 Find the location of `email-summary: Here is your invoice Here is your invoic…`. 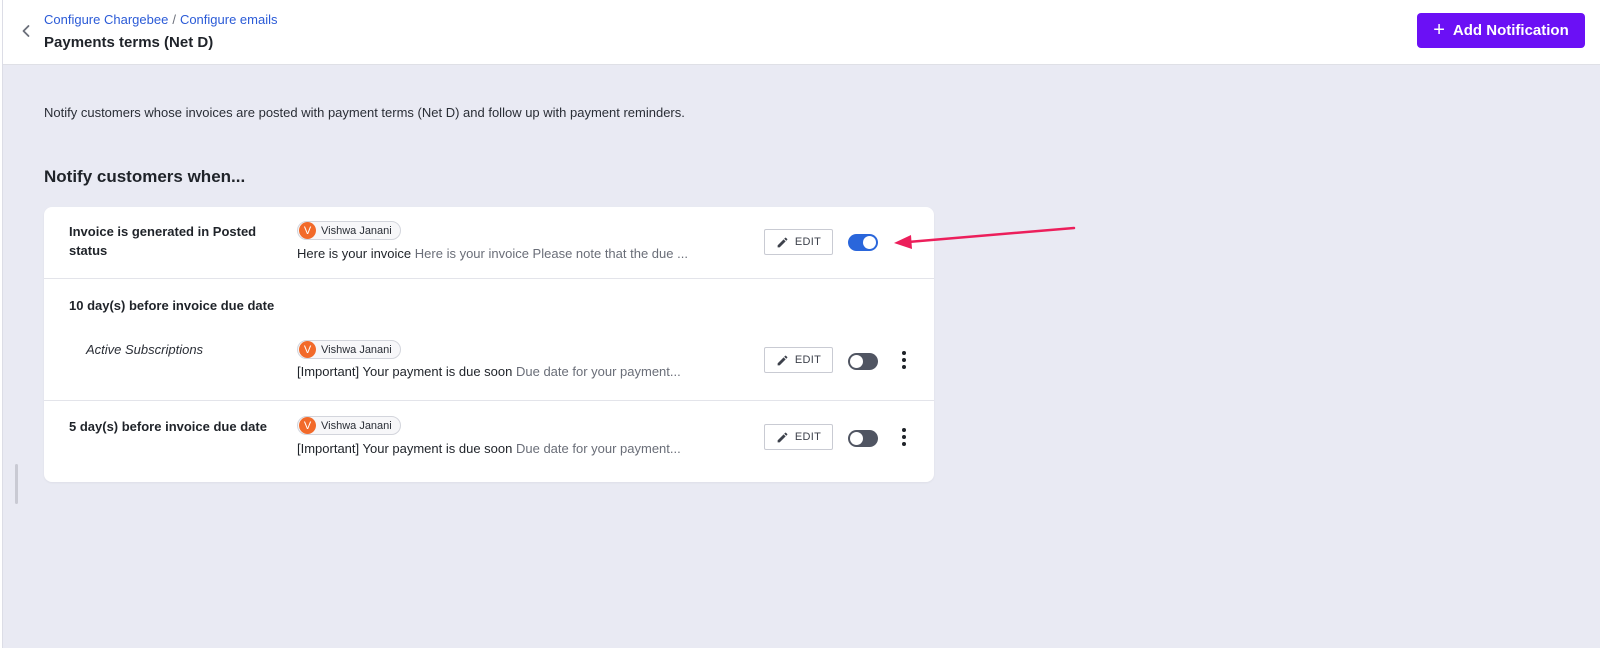

email-summary: Here is your invoice Here is your invoic… is located at coordinates (492, 253).